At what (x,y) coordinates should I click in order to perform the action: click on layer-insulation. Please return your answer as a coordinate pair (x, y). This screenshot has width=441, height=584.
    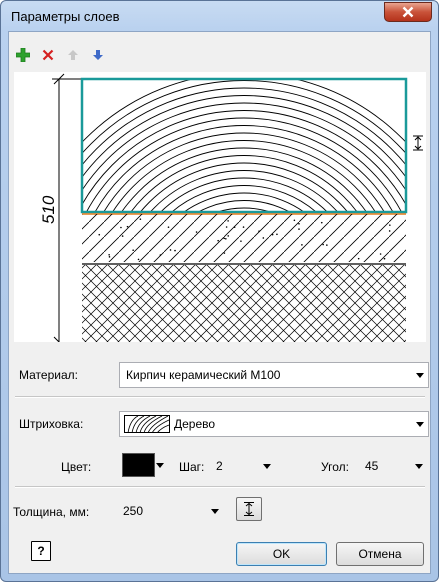
    Looking at the image, I should click on (244, 303).